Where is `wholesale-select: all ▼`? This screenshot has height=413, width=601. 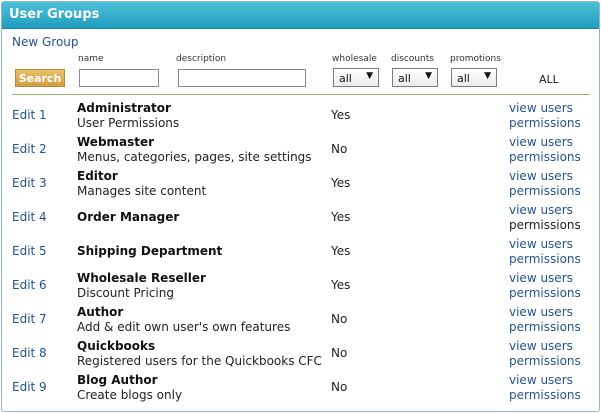 wholesale-select: all ▼ is located at coordinates (356, 77).